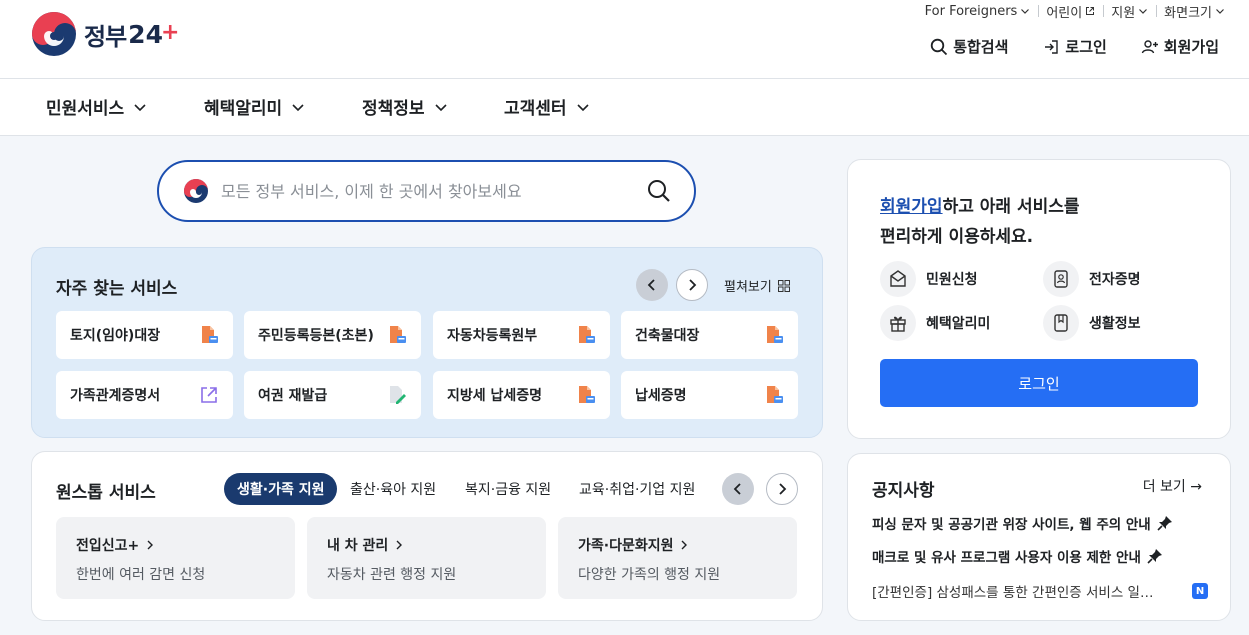 This screenshot has width=1249, height=635. I want to click on util-label: For Foreigners, so click(971, 11).